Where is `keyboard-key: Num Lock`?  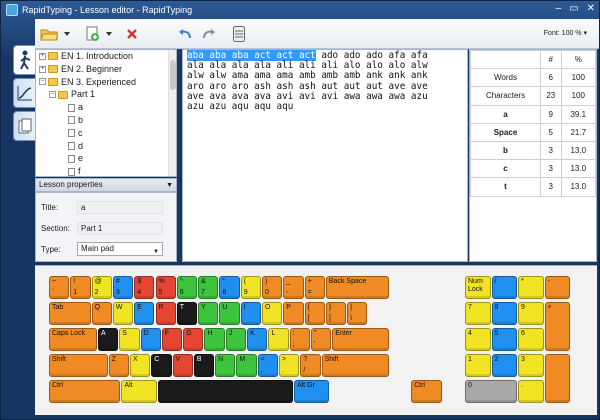
keyboard-key: Num Lock is located at coordinates (478, 287).